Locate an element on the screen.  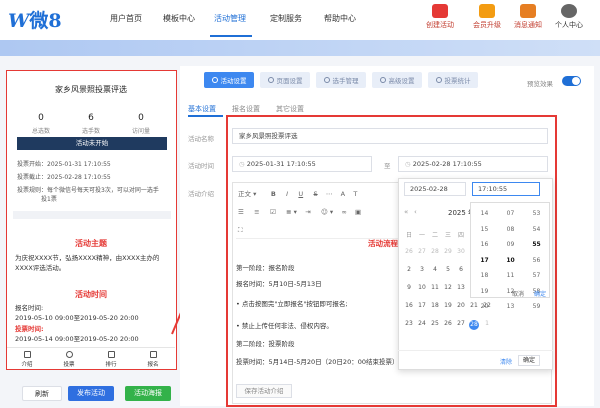
seconds-column: 53 54 55 56 57 58 59 is located at coordinates (536, 260).